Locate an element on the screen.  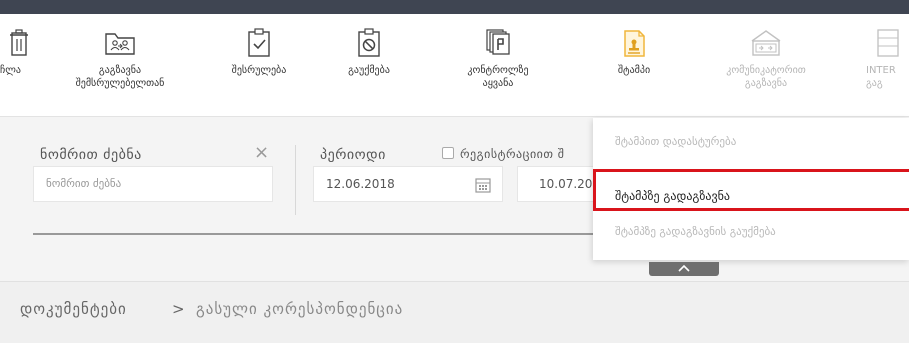
close-icon: × is located at coordinates (261, 152).